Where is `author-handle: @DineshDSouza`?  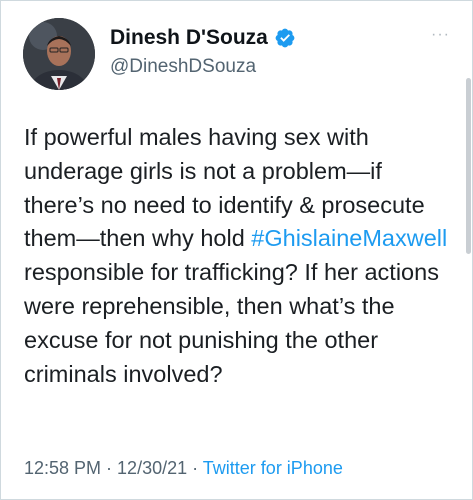 author-handle: @DineshDSouza is located at coordinates (203, 67).